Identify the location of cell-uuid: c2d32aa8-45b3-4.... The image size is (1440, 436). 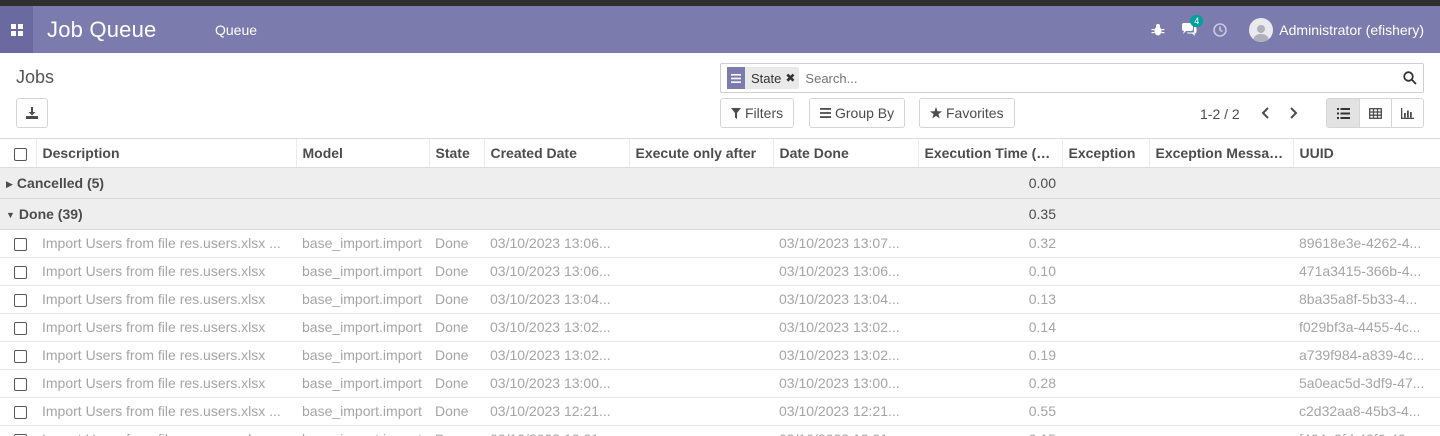
(1366, 411).